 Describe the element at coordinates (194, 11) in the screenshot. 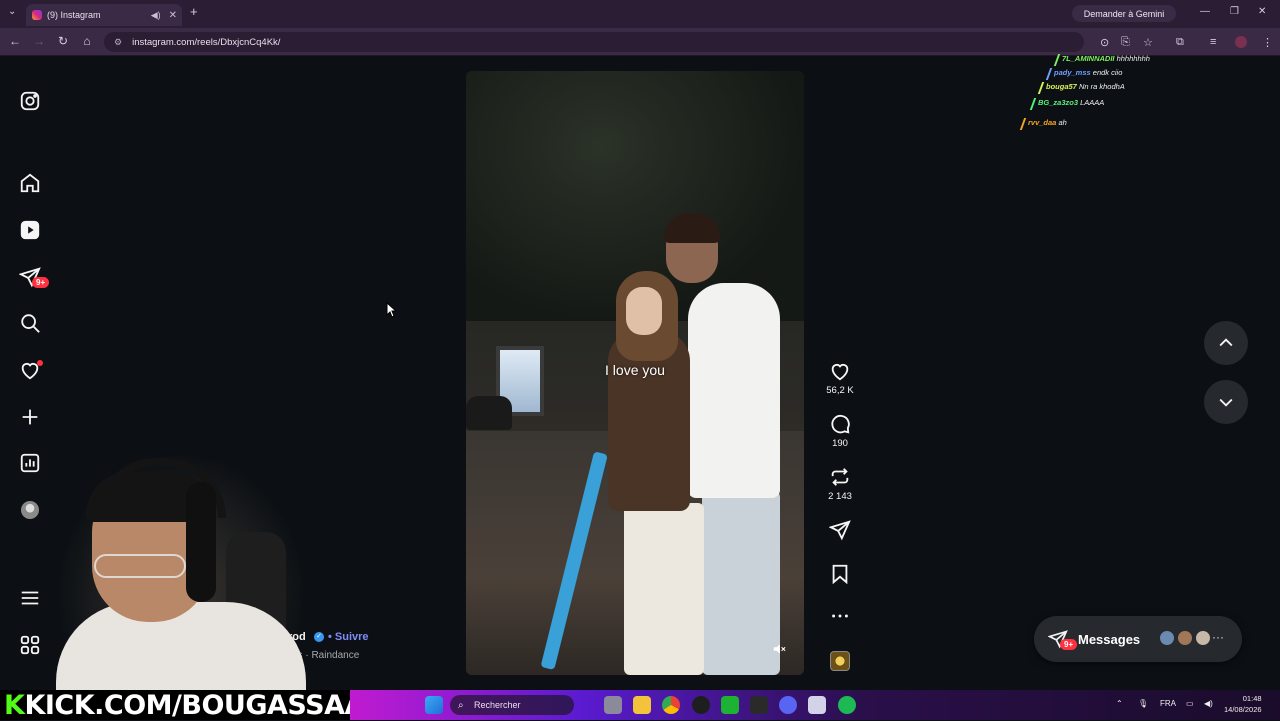

I see `new-tab-icon: +` at that location.